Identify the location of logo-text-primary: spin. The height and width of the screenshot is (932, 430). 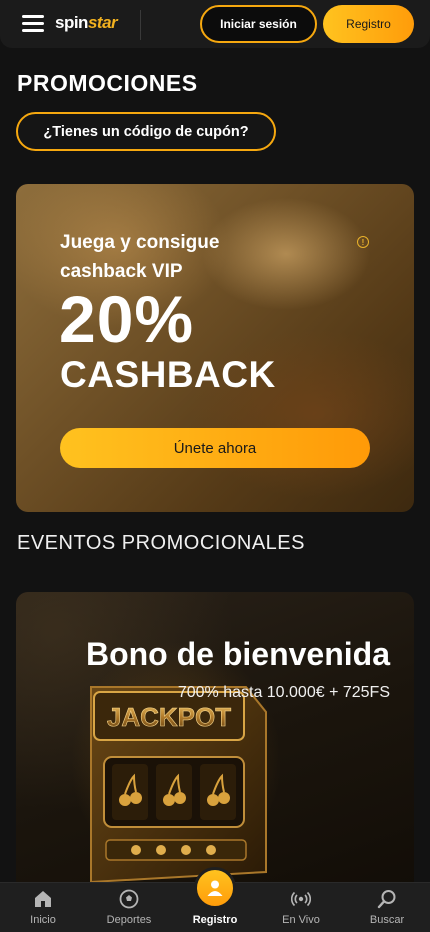
(71, 22).